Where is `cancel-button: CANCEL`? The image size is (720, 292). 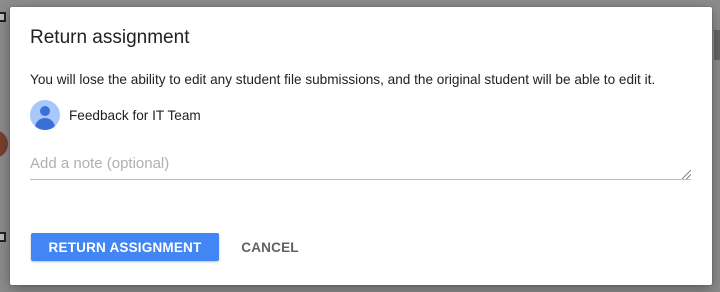
cancel-button: CANCEL is located at coordinates (270, 247).